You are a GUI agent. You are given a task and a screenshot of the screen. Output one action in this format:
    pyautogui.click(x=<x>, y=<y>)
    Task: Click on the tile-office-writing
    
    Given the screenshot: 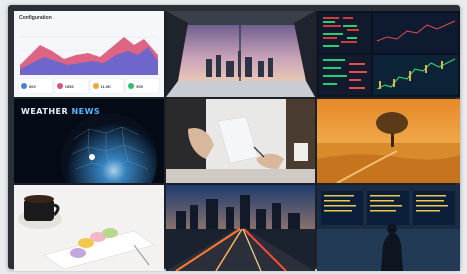 What is the action you would take?
    pyautogui.click(x=240, y=141)
    